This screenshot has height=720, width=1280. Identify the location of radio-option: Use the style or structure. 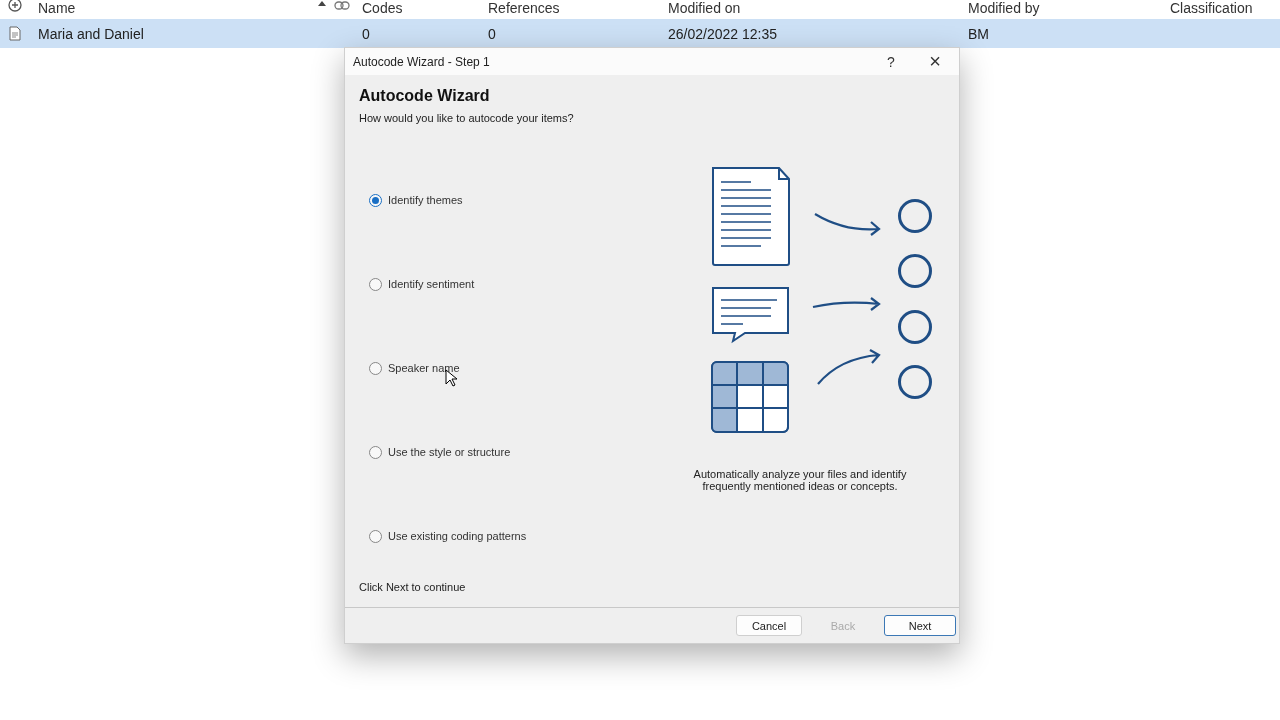
(504, 452).